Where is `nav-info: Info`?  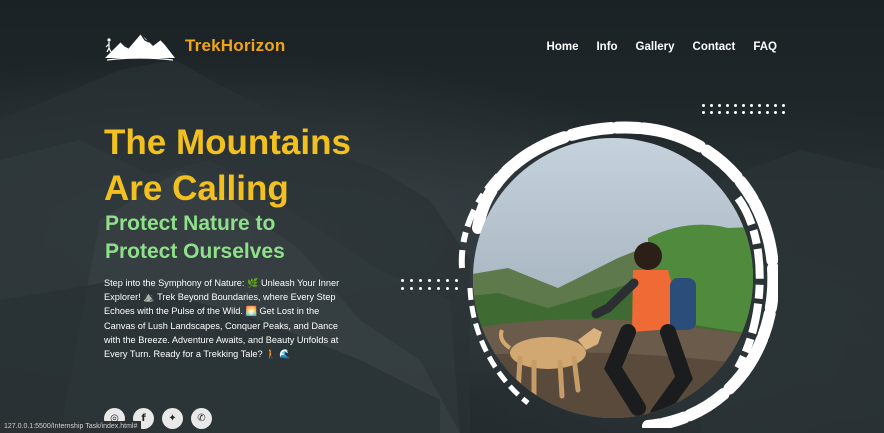 nav-info: Info is located at coordinates (606, 47).